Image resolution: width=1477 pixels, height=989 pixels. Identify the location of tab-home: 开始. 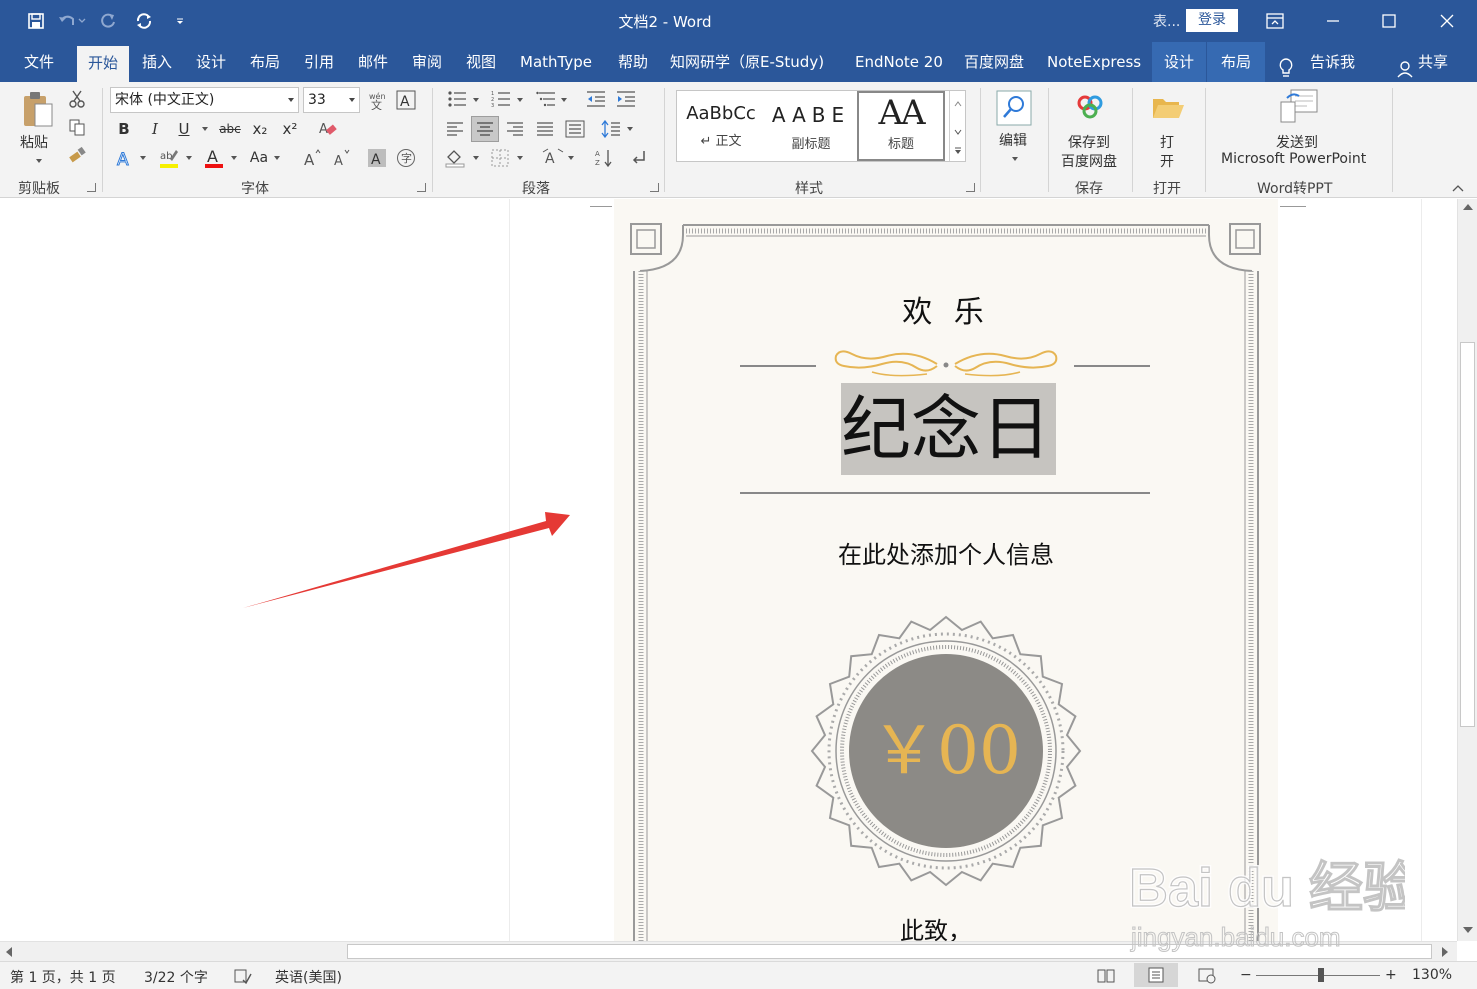
(103, 64).